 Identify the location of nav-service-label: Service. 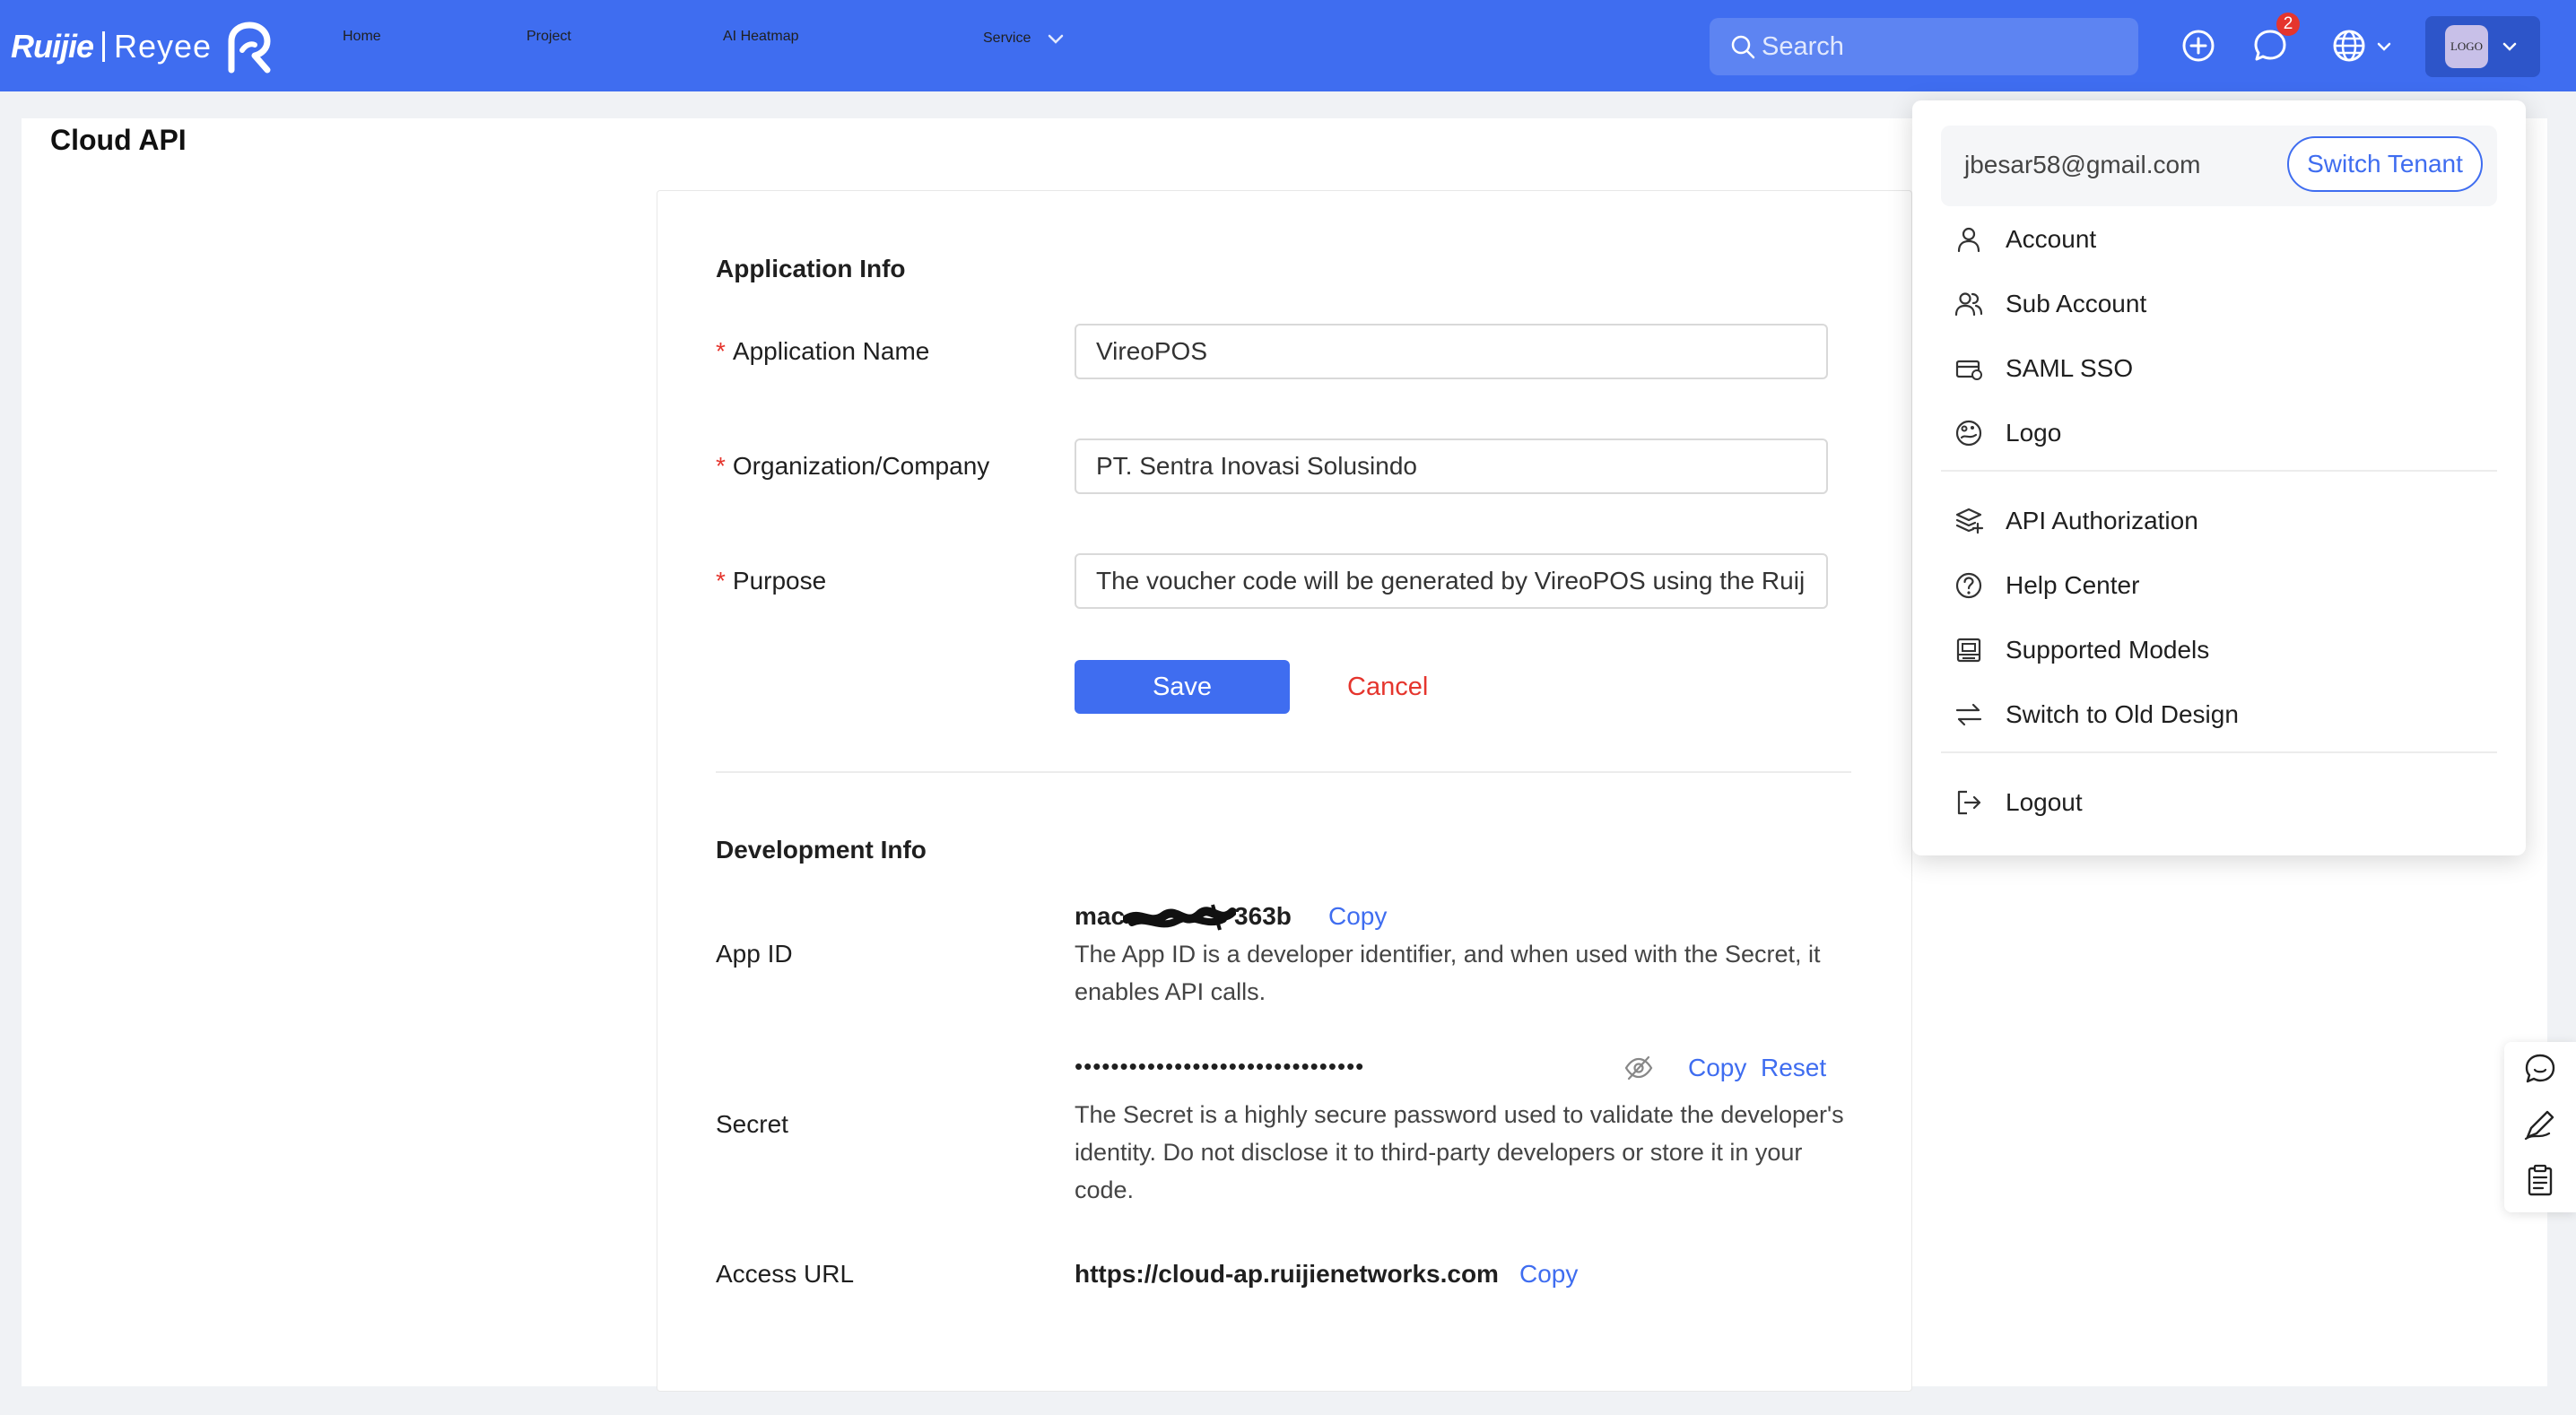
(1007, 38).